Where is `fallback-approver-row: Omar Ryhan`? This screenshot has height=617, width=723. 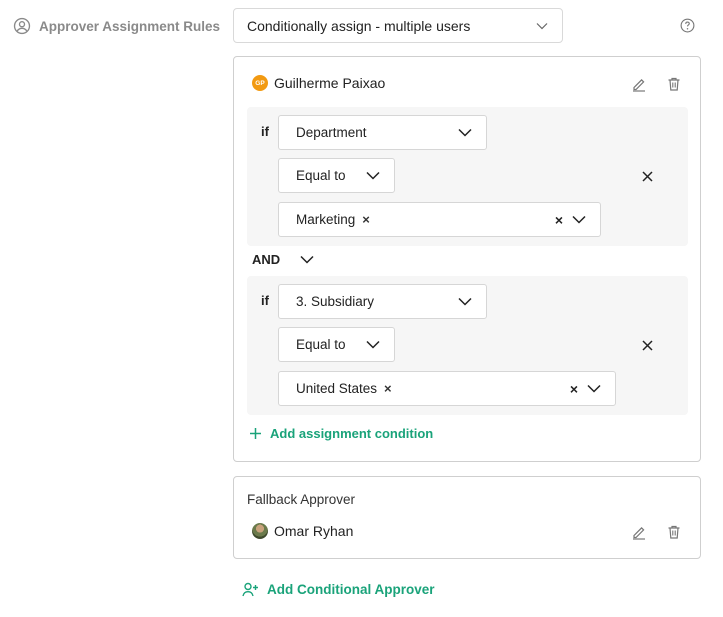
fallback-approver-row: Omar Ryhan is located at coordinates (302, 531).